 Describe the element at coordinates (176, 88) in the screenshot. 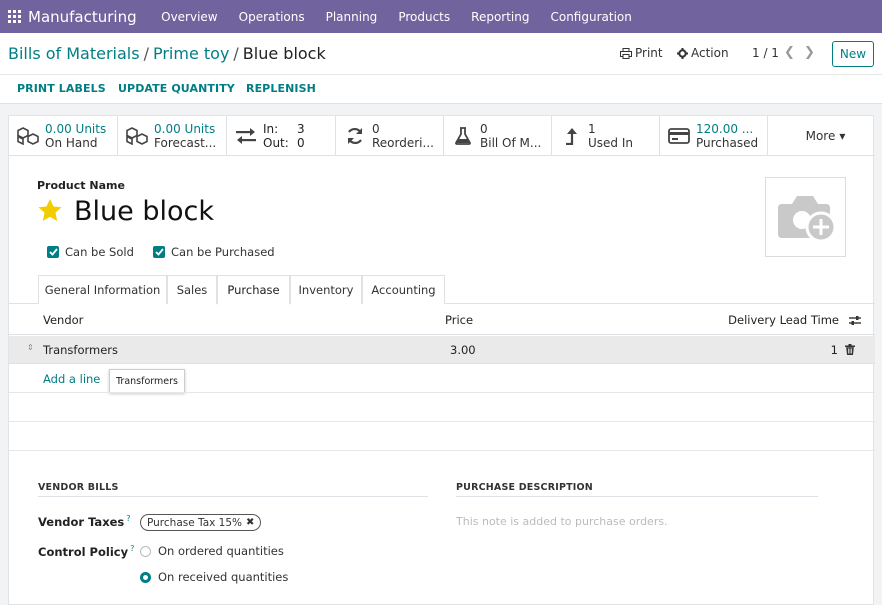

I see `update-quantity-button: UPDATE QUANTITY` at that location.